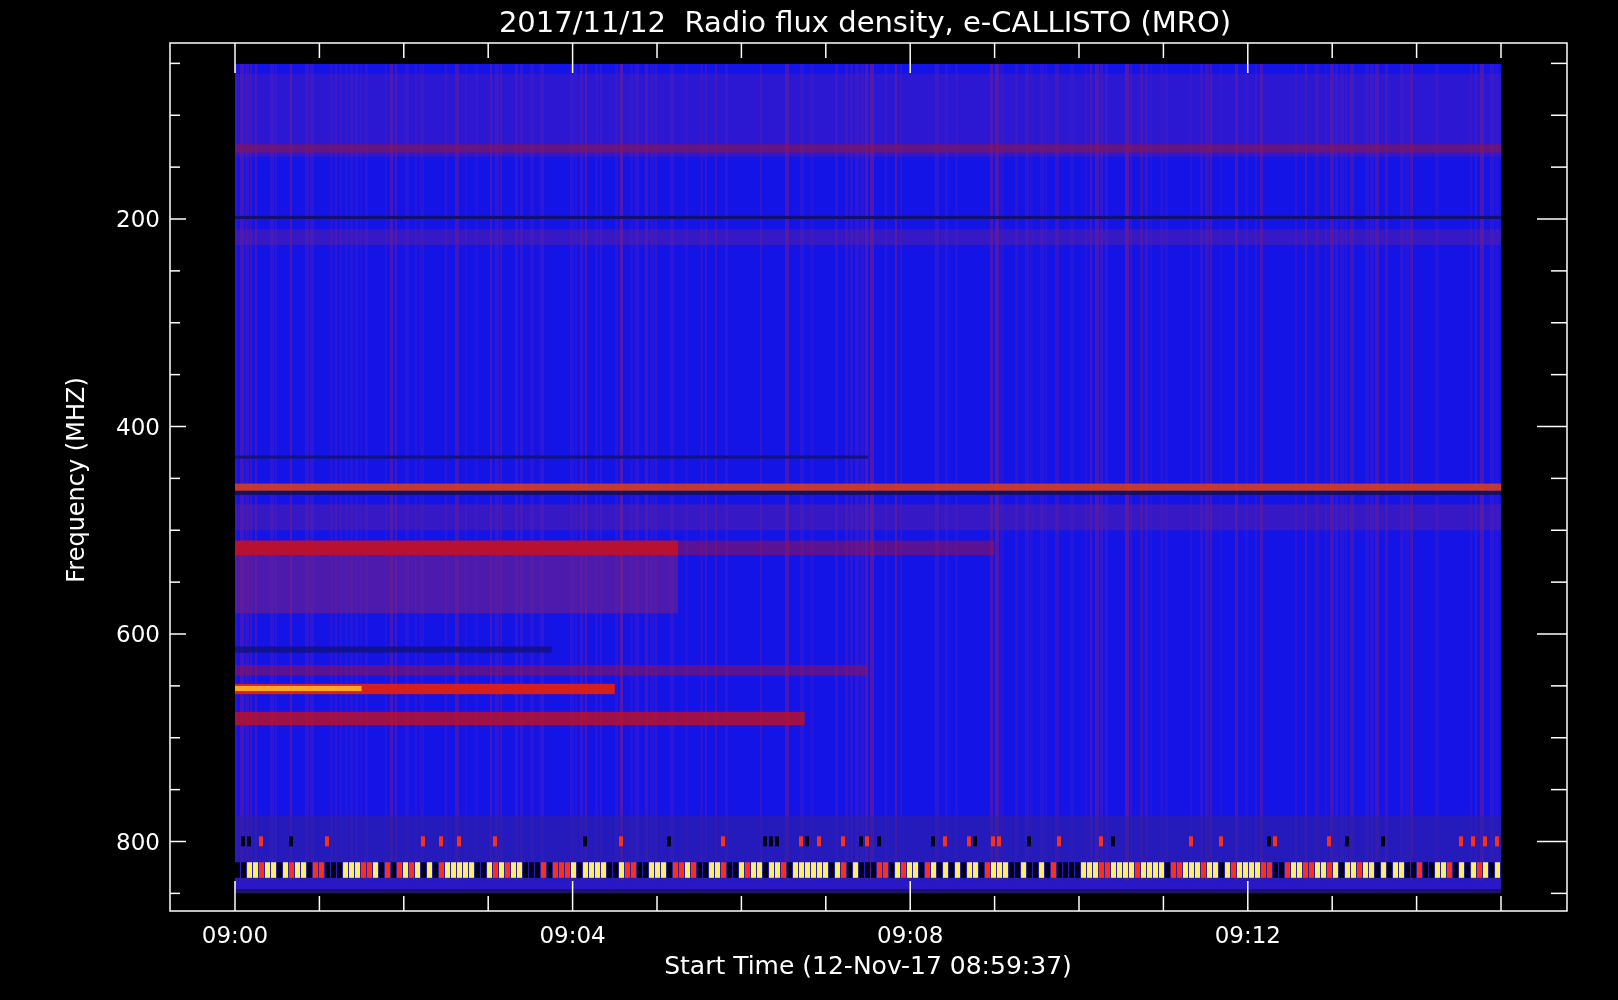  I want to click on chart-title: 2017/11/12 Radio flux density, e-CALLISTO (MRO), so click(865, 22).